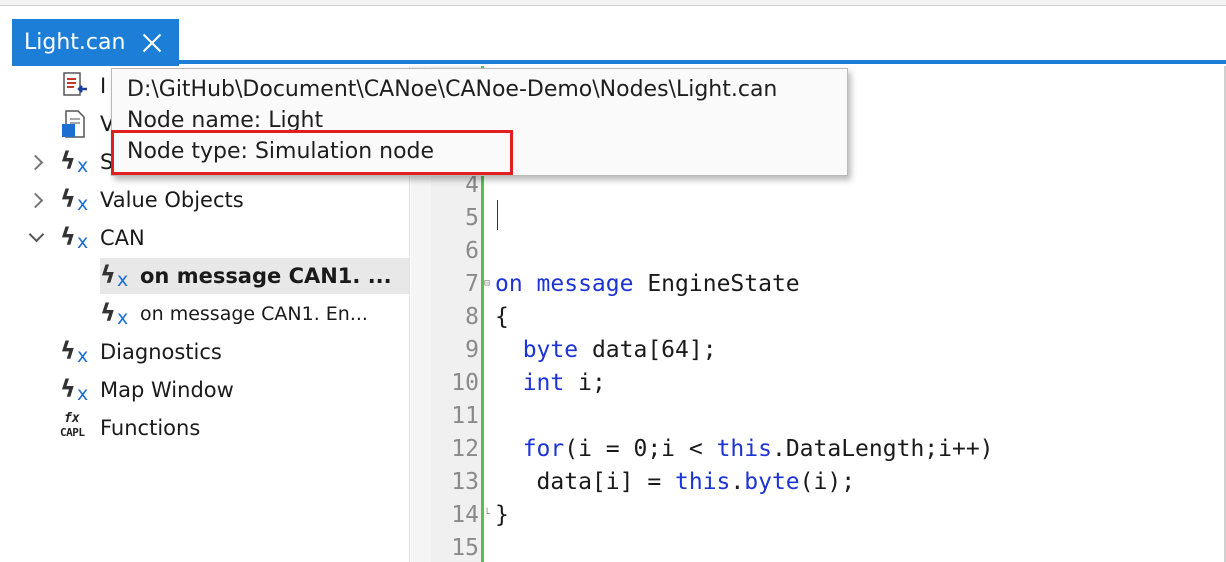 The image size is (1226, 562). I want to click on line-number: 5, so click(472, 217).